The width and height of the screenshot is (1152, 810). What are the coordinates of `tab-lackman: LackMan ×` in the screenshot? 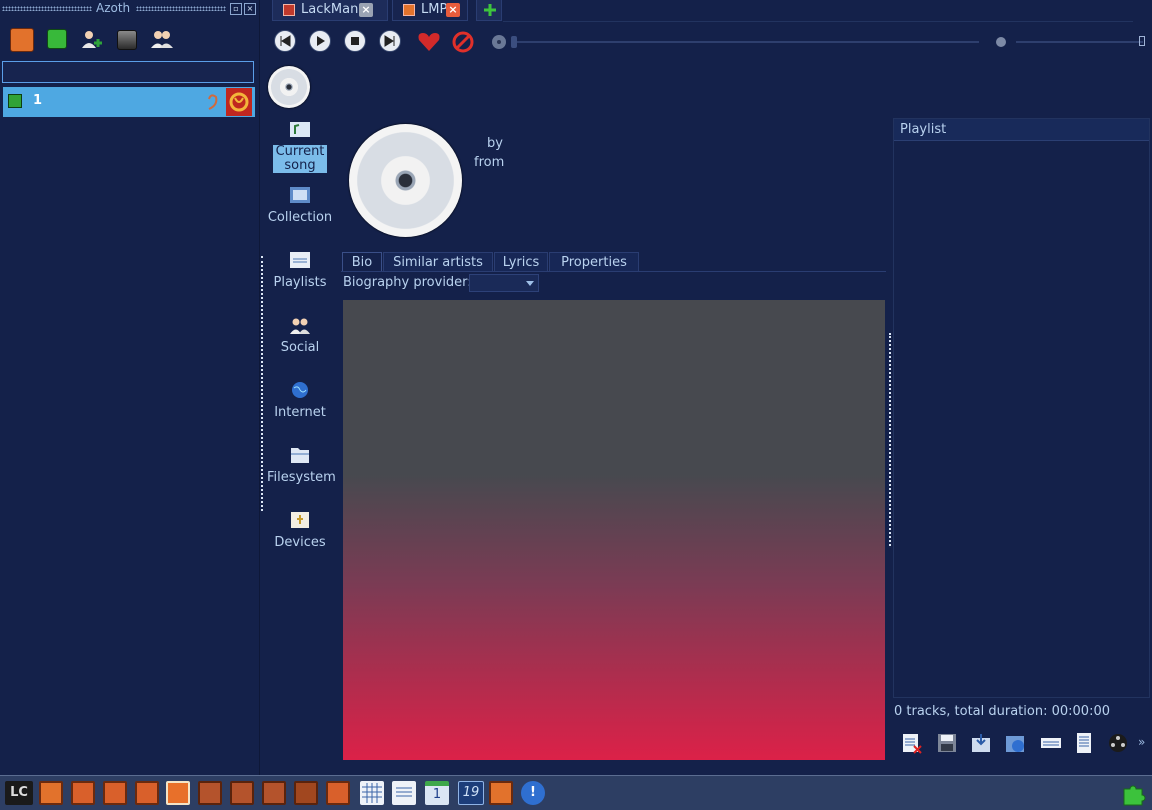 It's located at (330, 10).